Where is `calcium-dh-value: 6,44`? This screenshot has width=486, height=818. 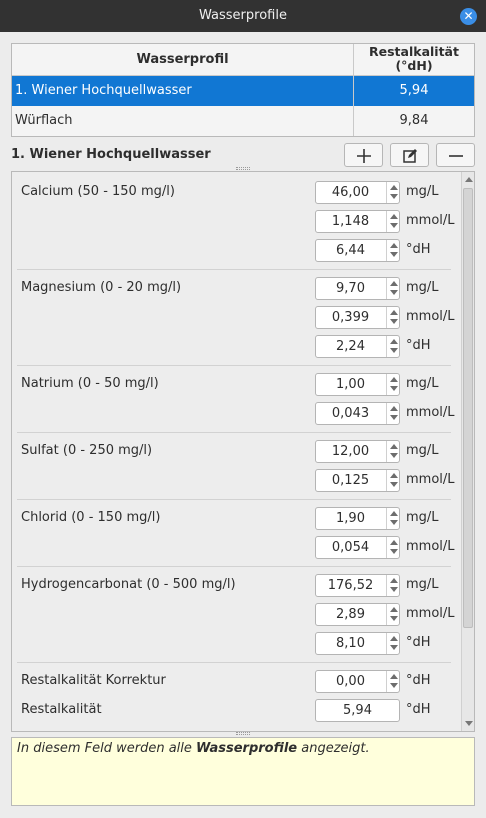
calcium-dh-value: 6,44 is located at coordinates (350, 250).